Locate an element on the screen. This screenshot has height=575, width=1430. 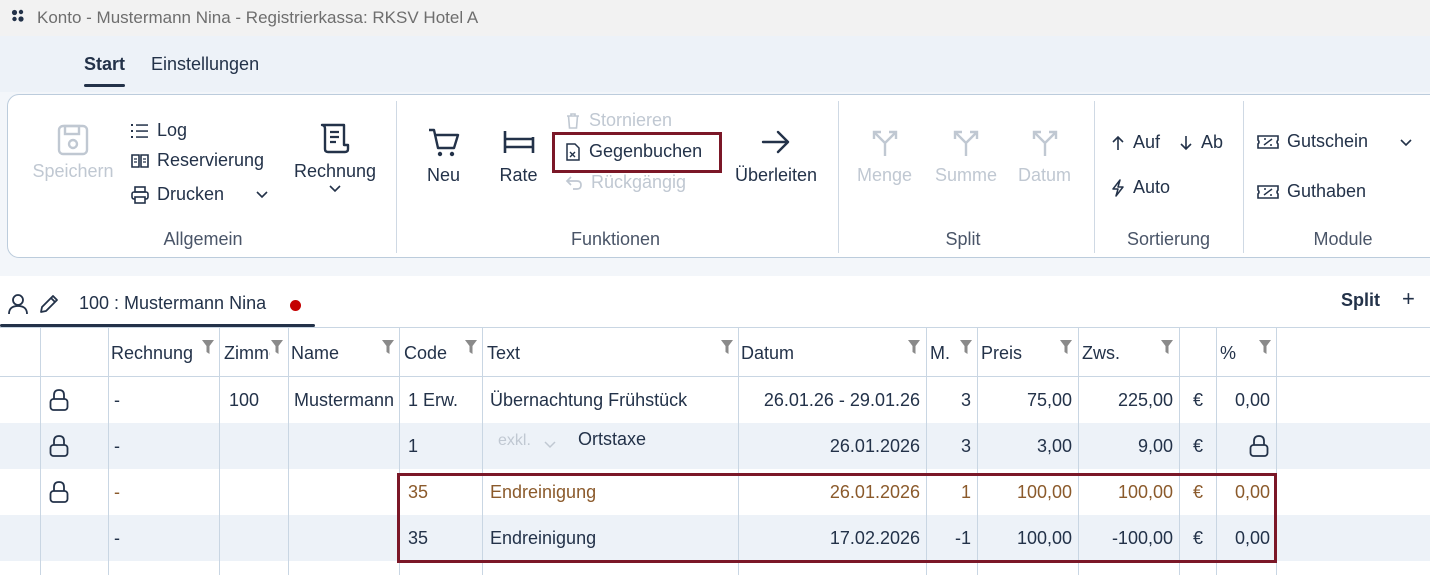
sort-auf-button: Auf is located at coordinates (1135, 142).